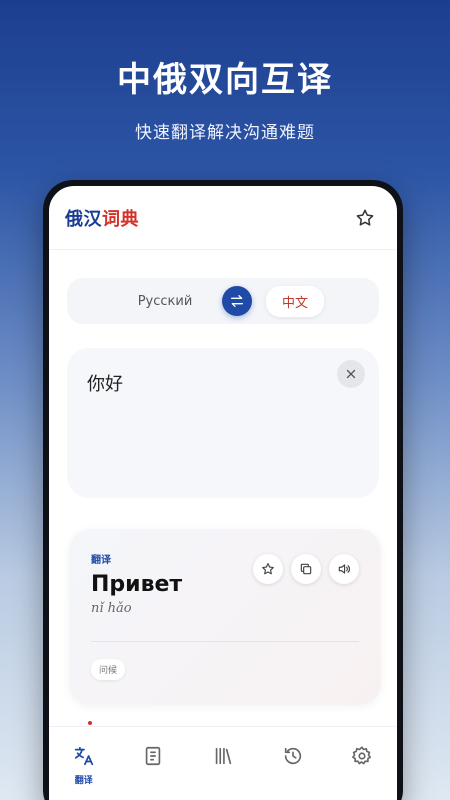  What do you see at coordinates (292, 756) in the screenshot?
I see `history-icon` at bounding box center [292, 756].